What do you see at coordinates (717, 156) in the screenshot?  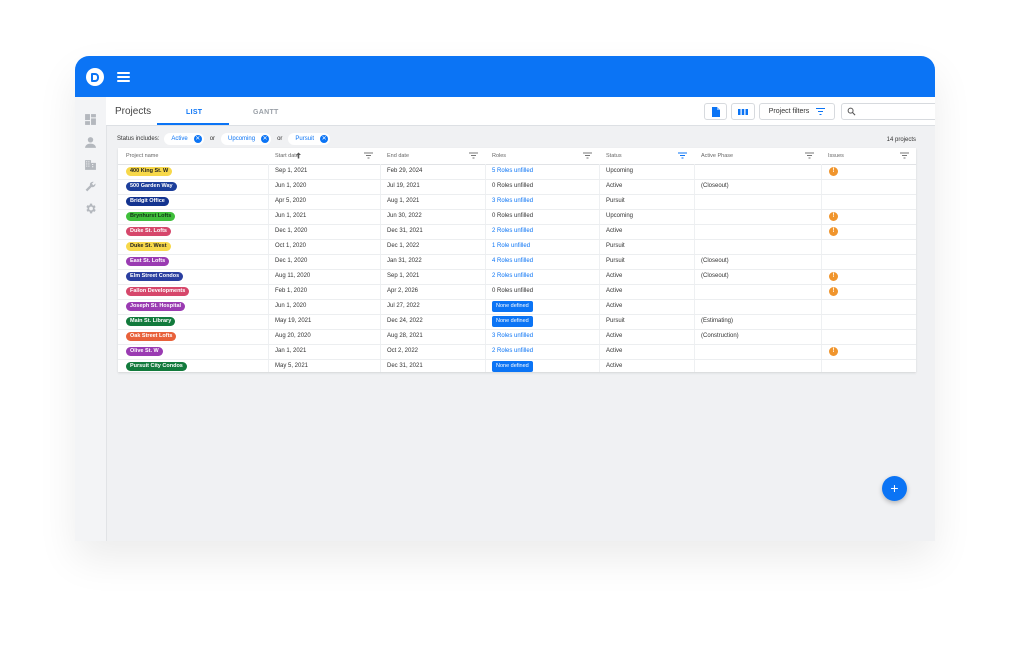 I see `column-header-active-phase: Active Phase` at bounding box center [717, 156].